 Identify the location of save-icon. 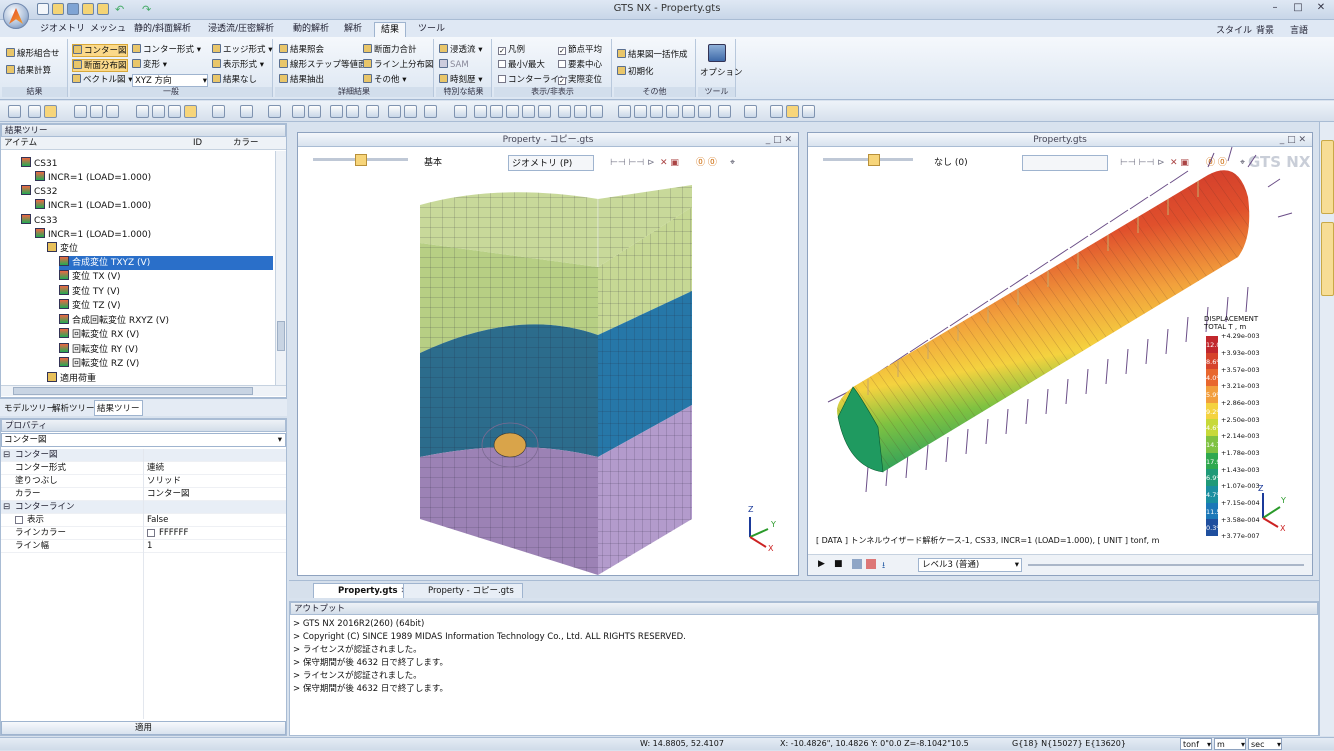
(73, 9).